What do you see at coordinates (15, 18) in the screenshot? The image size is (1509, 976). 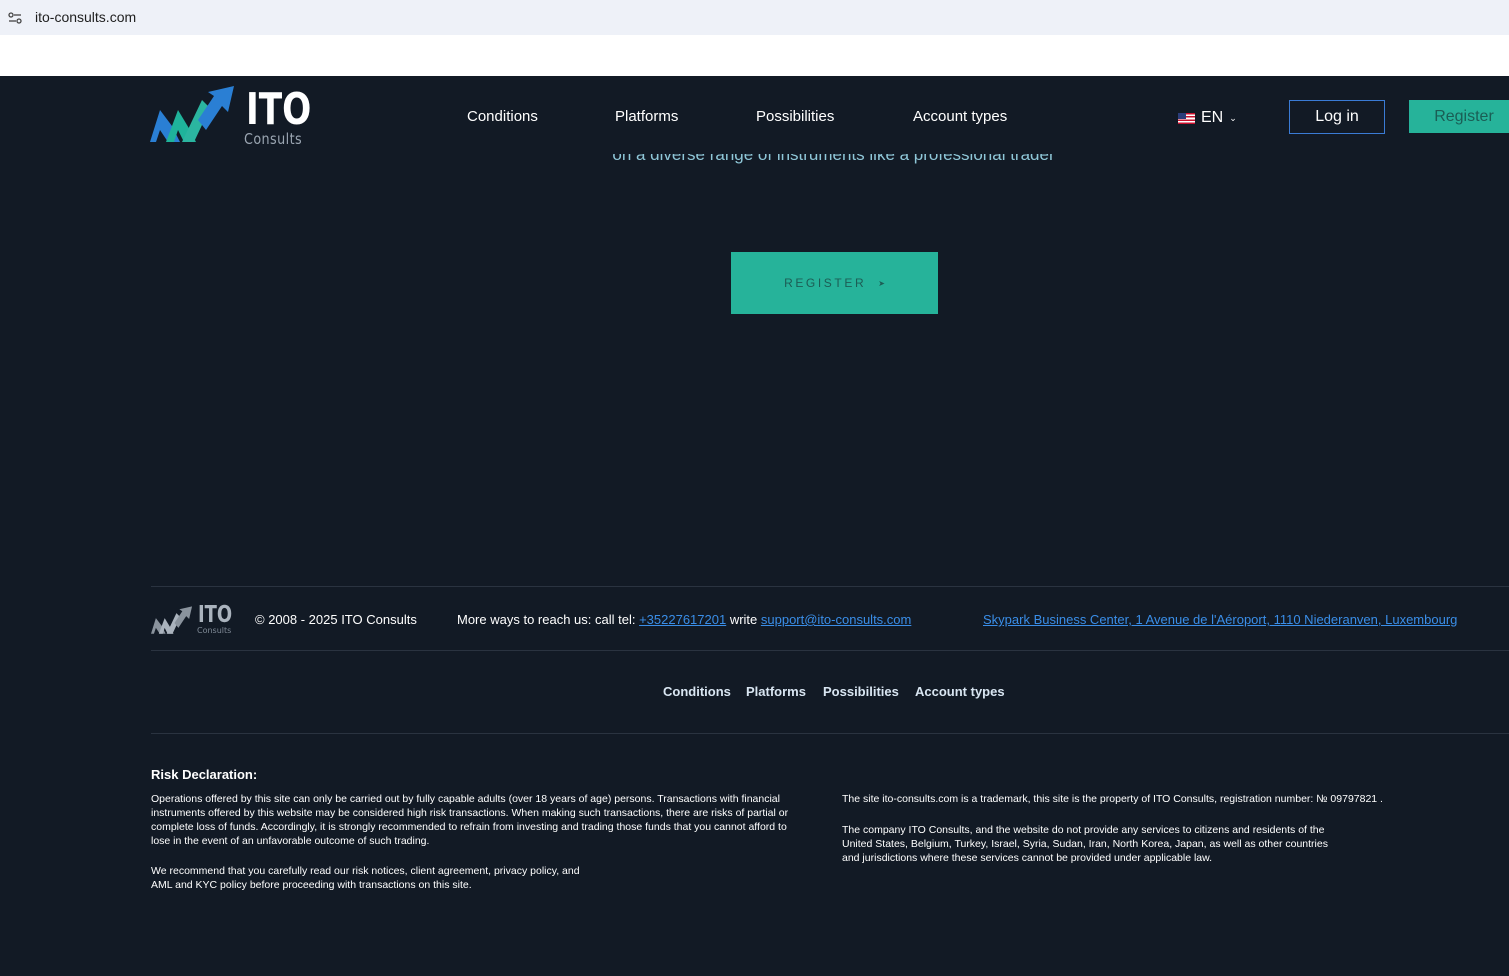 I see `site-info-icon` at bounding box center [15, 18].